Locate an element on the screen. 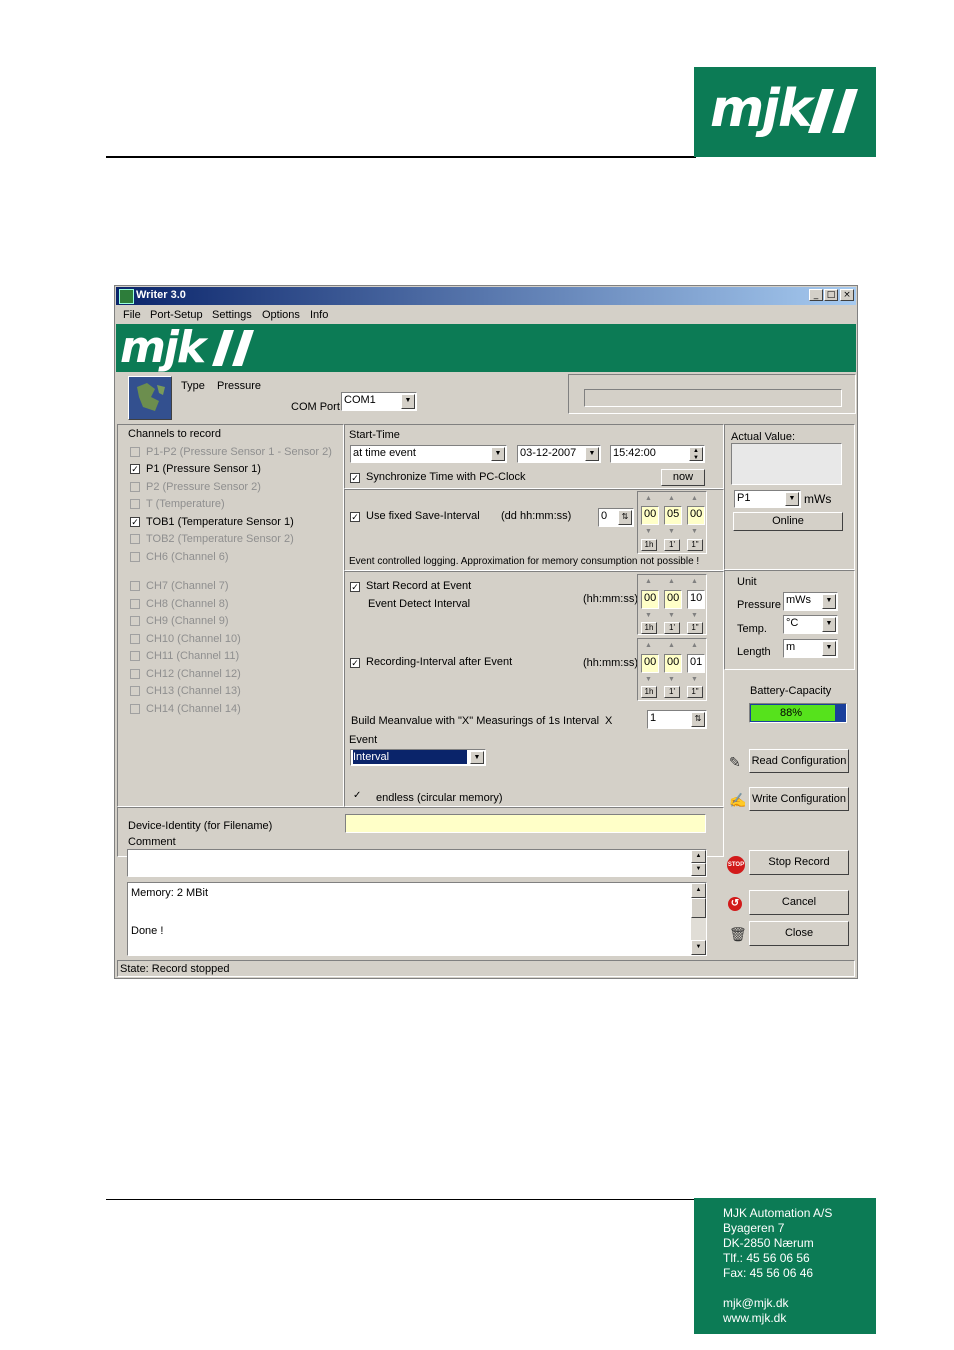  event-hh-field: 00 is located at coordinates (650, 599).